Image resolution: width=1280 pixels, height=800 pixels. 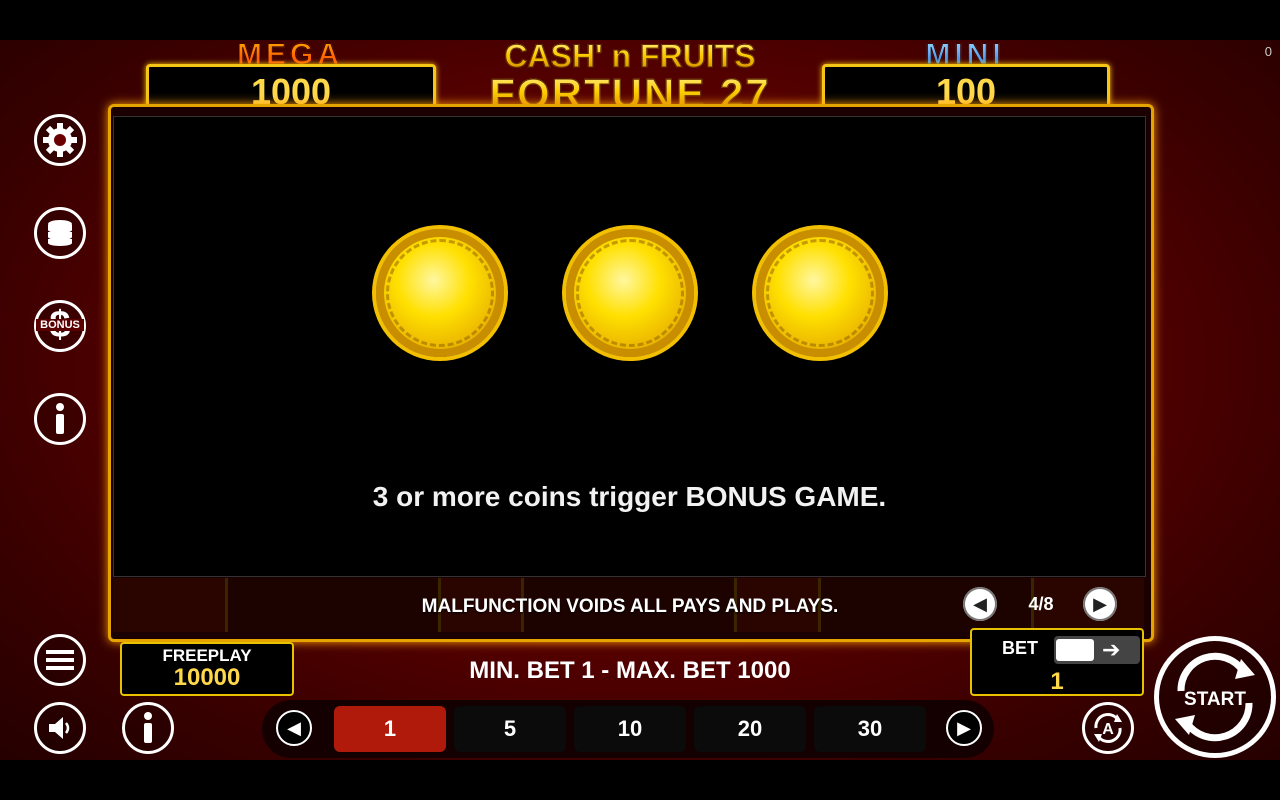 I want to click on bet-panel: BET ➔ 1, so click(x=1057, y=662).